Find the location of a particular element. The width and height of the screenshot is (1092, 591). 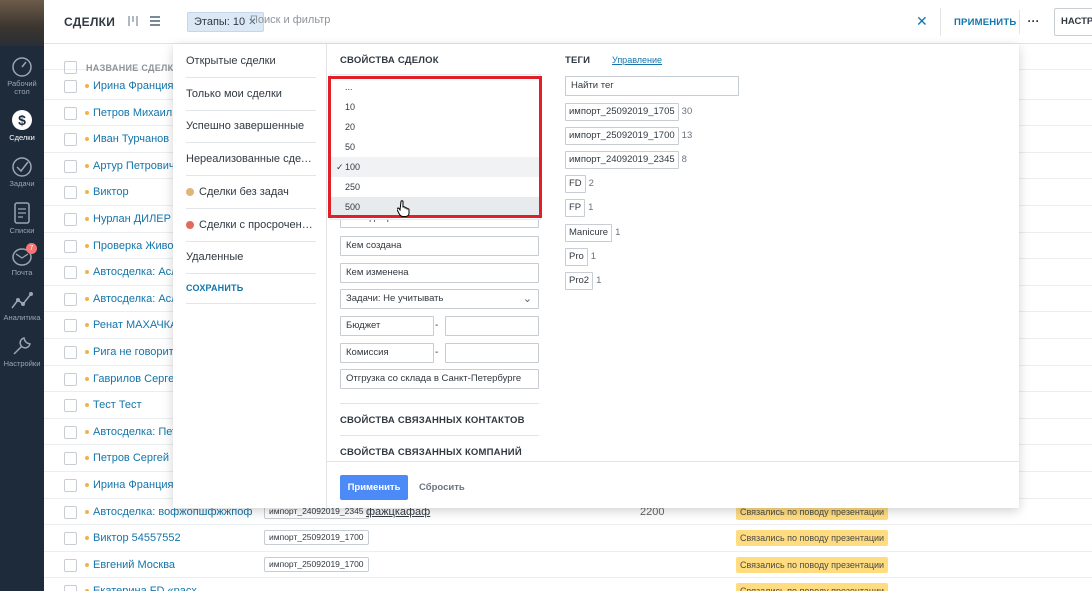

lead-name-link: Проверка Живо is located at coordinates (133, 246).